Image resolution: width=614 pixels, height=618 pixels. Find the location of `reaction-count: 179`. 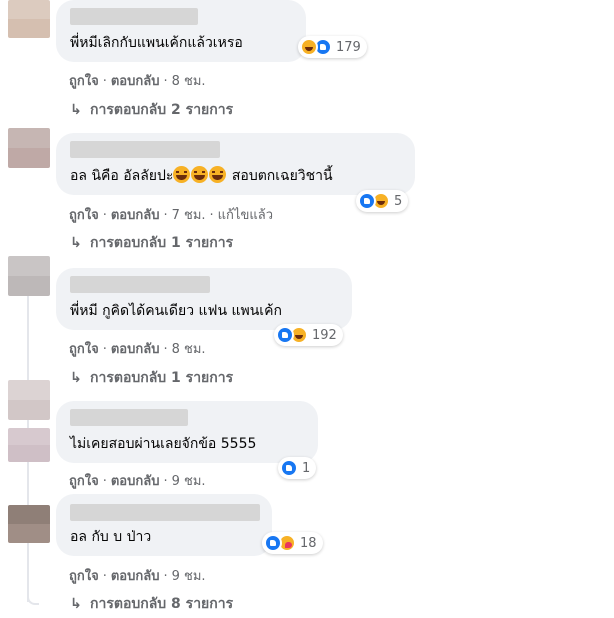

reaction-count: 179 is located at coordinates (348, 47).